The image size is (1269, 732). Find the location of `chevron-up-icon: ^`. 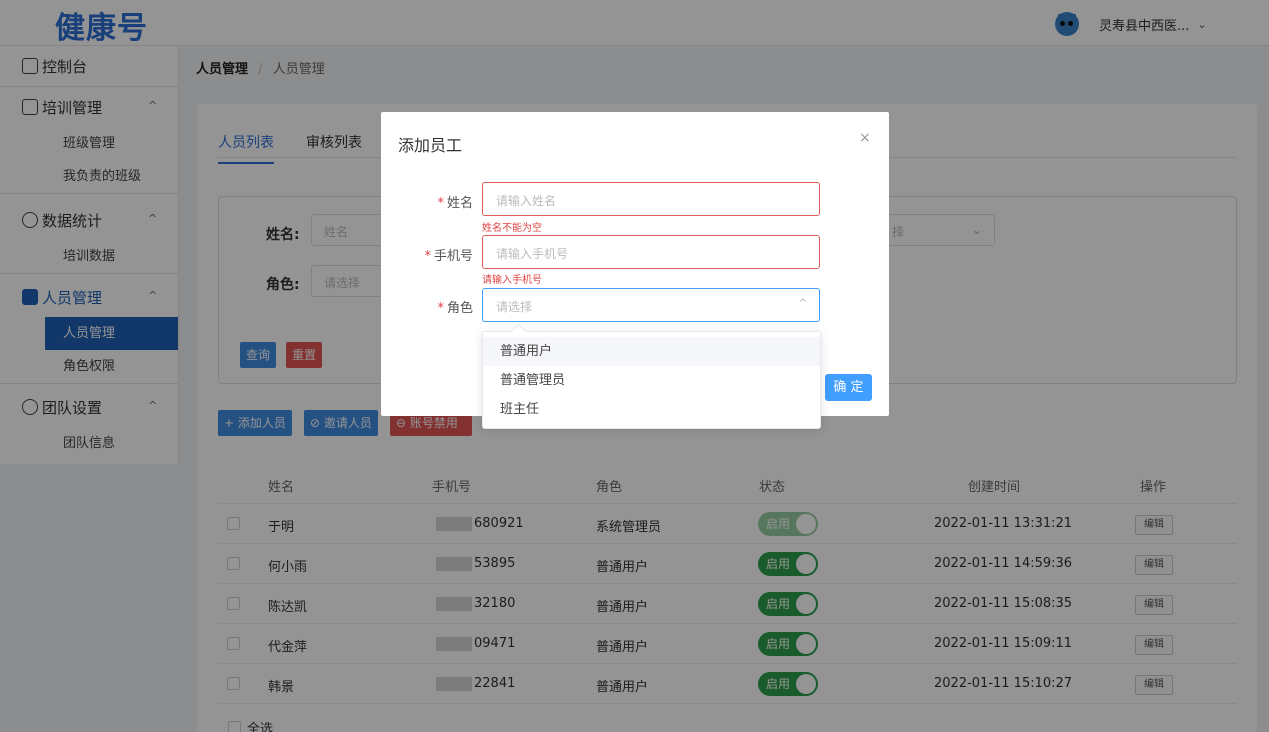

chevron-up-icon: ^ is located at coordinates (803, 303).